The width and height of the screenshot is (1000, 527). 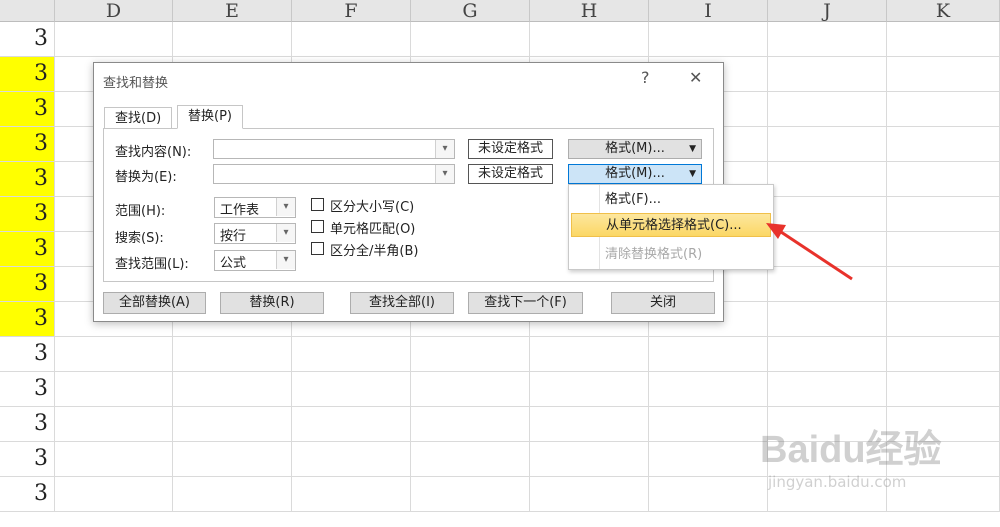 What do you see at coordinates (470, 11) in the screenshot?
I see `column-header-g: G` at bounding box center [470, 11].